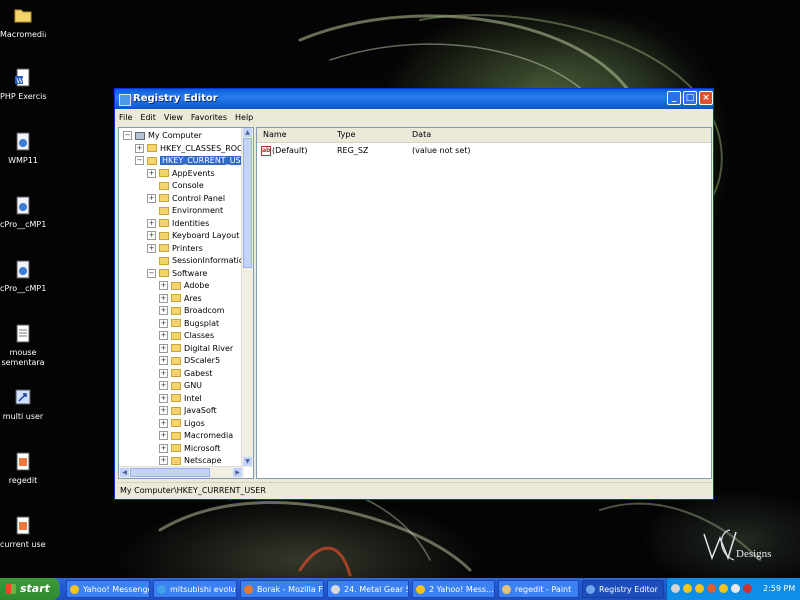 The height and width of the screenshot is (600, 800). Describe the element at coordinates (175, 249) in the screenshot. I see `tree-item: + Printers` at that location.